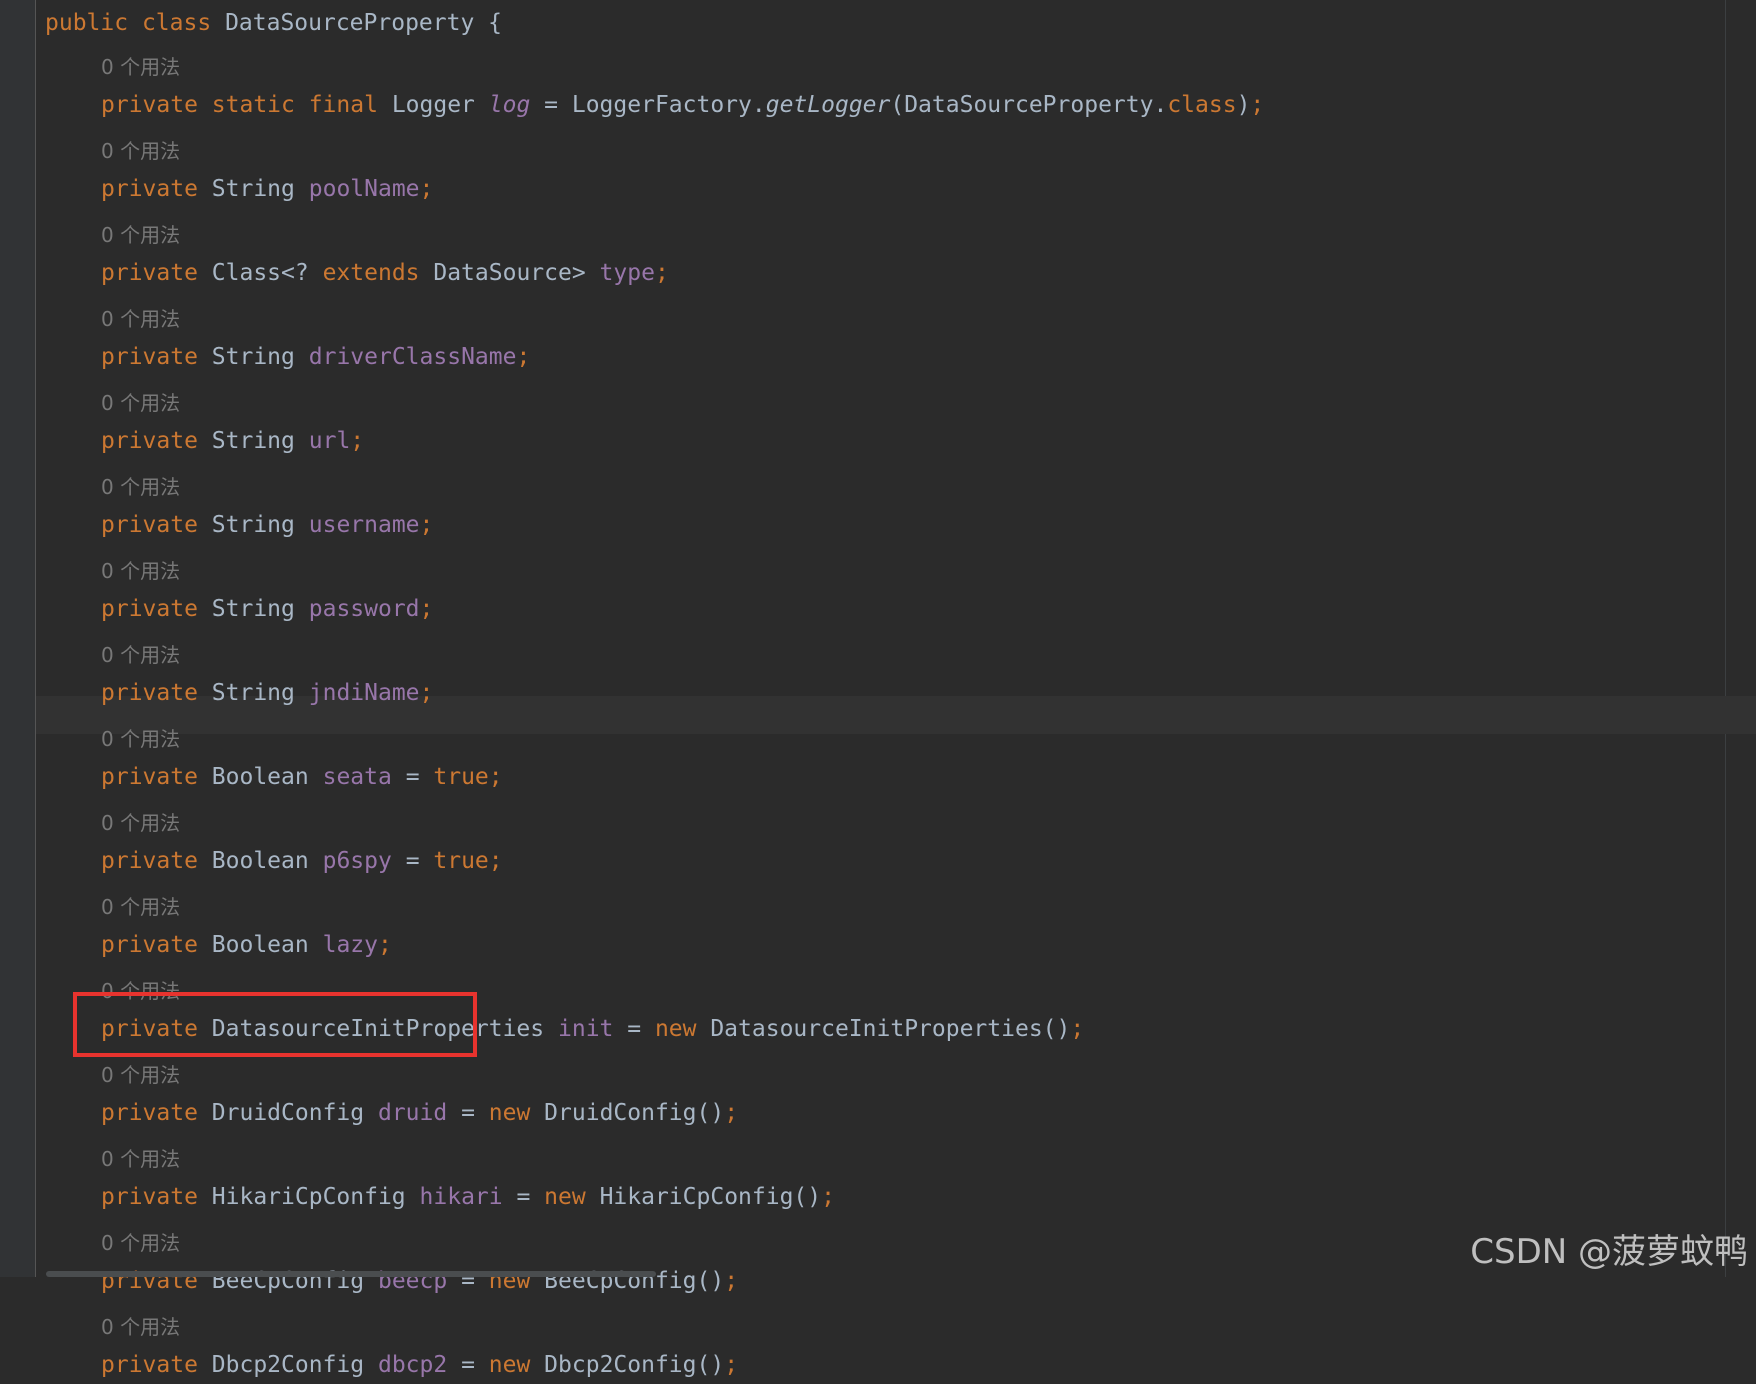 This screenshot has height=1384, width=1756. What do you see at coordinates (703, 1197) in the screenshot?
I see `init-expression: HikariCpConfig()` at bounding box center [703, 1197].